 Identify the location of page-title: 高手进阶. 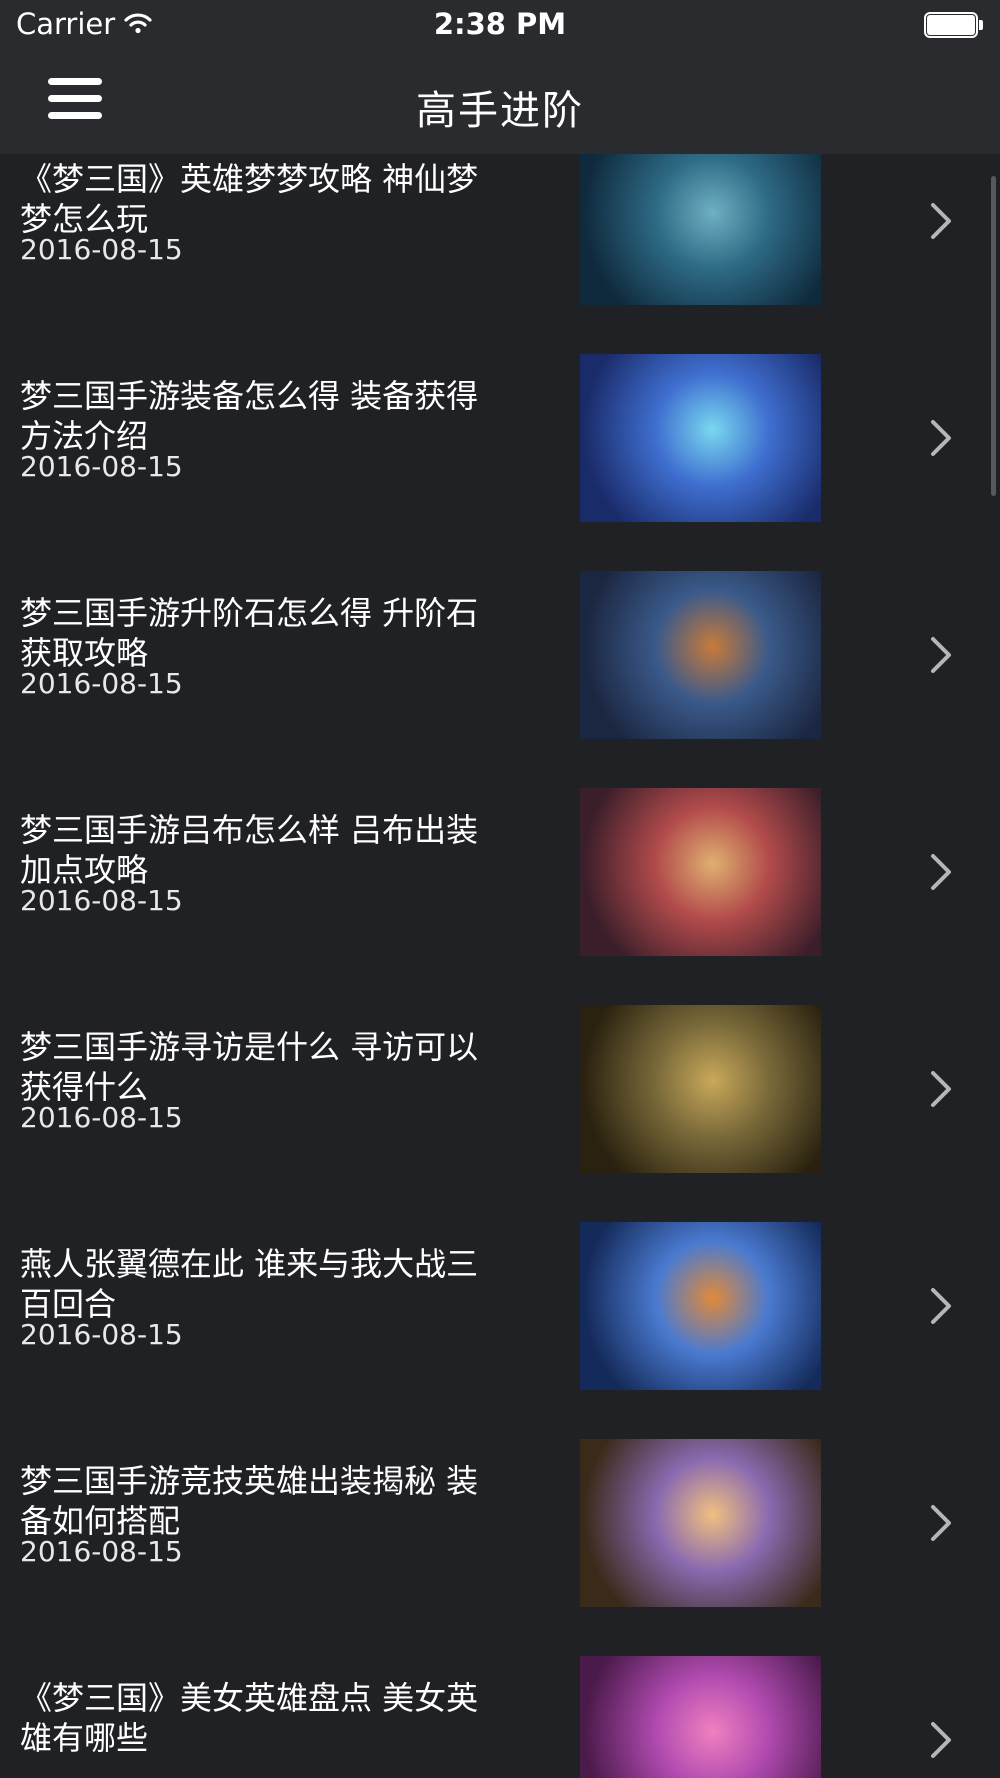
(500, 111).